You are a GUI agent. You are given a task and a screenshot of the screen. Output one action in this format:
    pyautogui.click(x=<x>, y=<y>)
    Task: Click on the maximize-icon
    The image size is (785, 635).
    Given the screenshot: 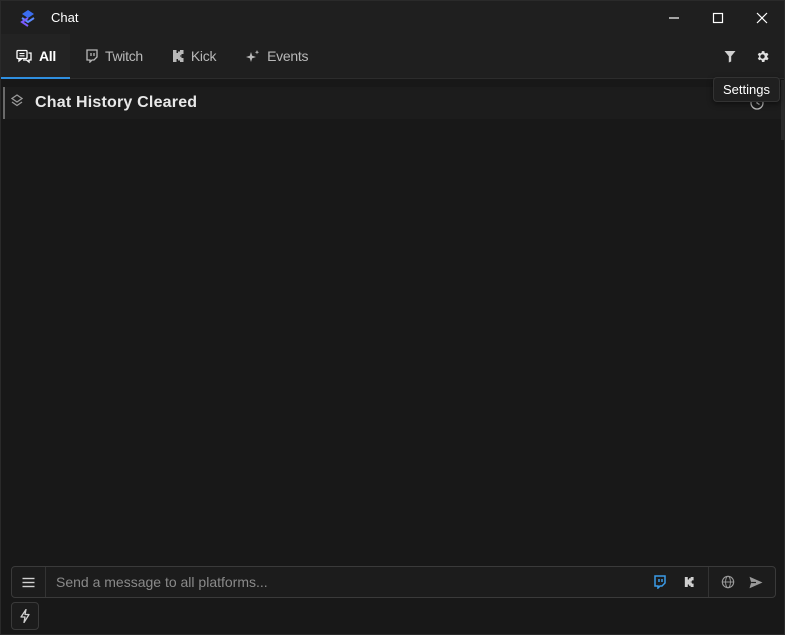 What is the action you would take?
    pyautogui.click(x=718, y=17)
    